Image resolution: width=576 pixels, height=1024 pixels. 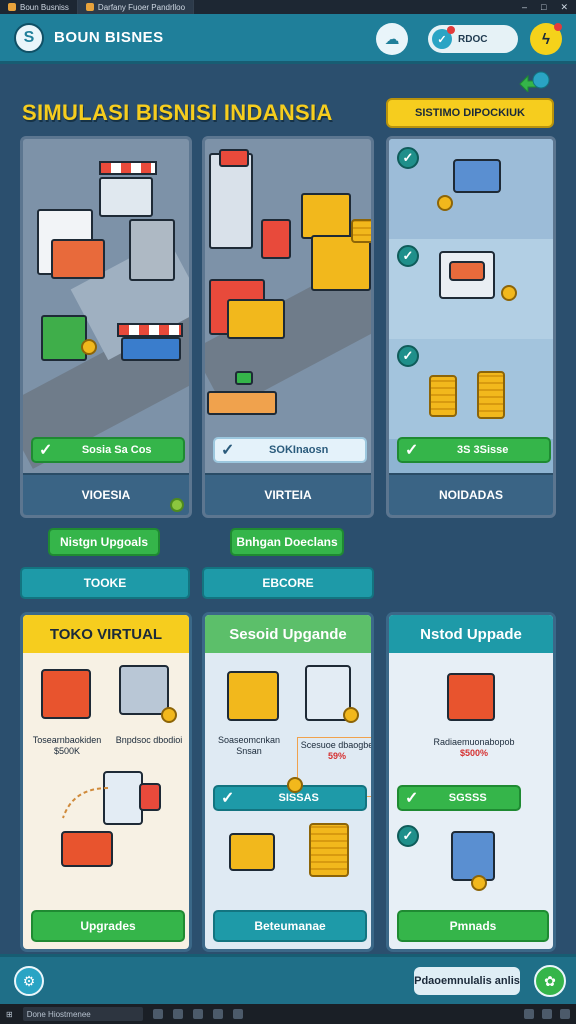 I want to click on network-icon, so click(x=529, y=1014).